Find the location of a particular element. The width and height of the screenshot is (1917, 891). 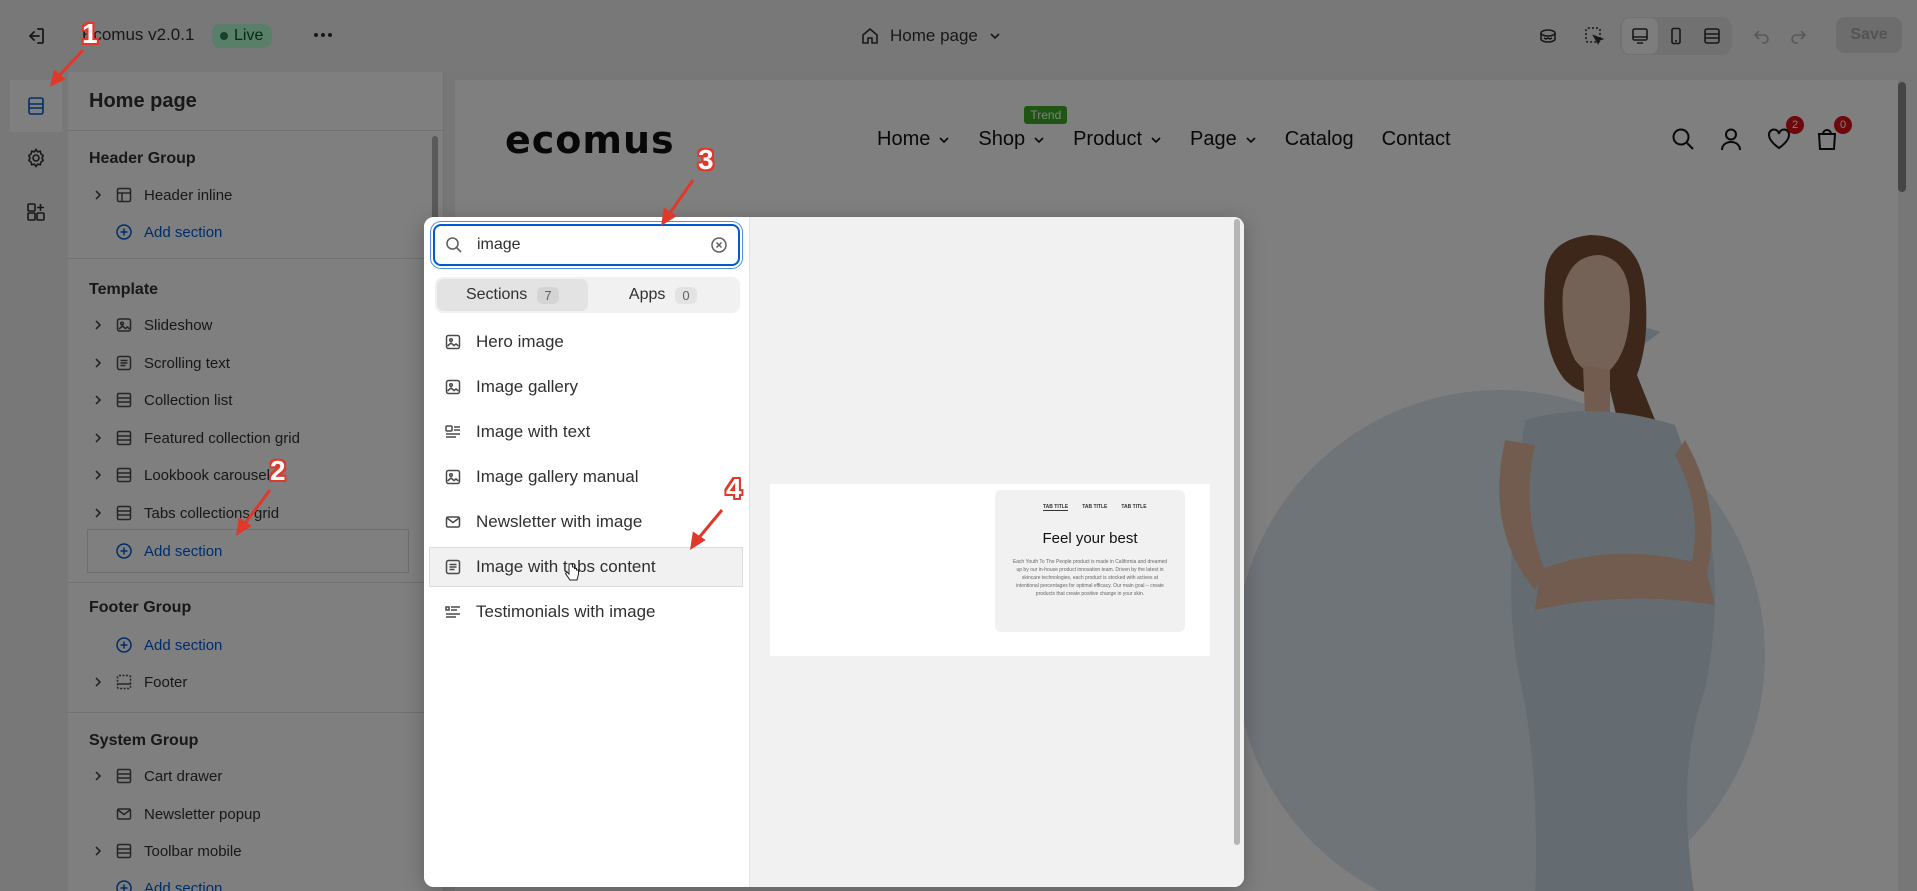

inspector-icon is located at coordinates (1548, 36).